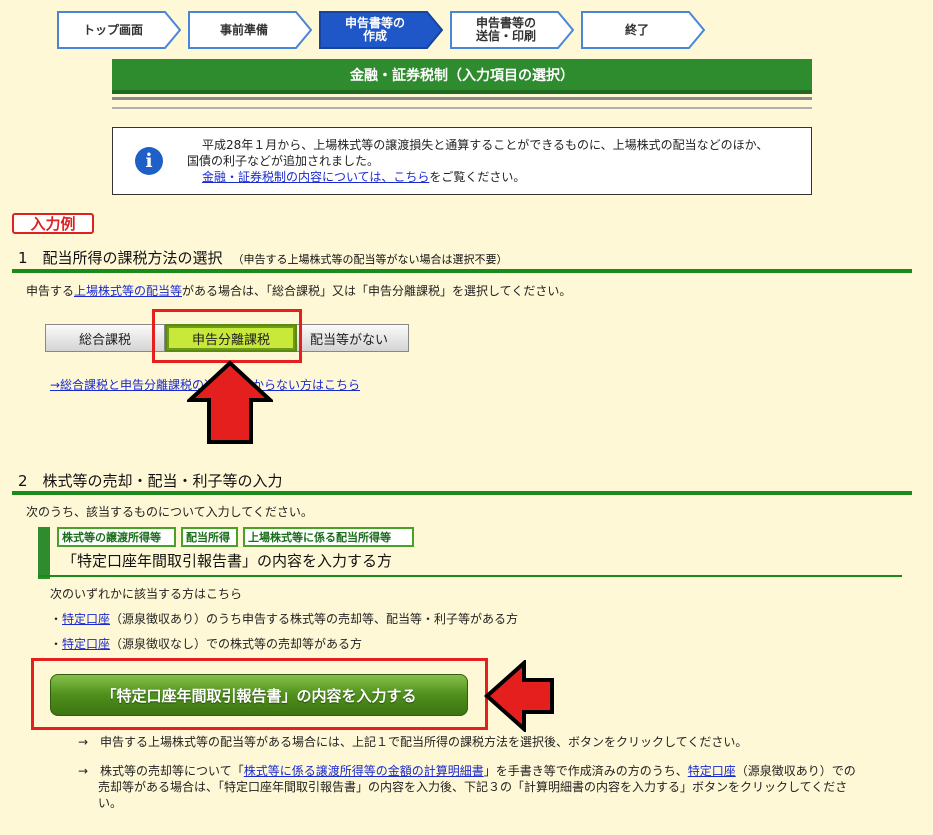  I want to click on calc-statement-link: 株式等に係る譲渡所得等の金額の計算明細書, so click(364, 771).